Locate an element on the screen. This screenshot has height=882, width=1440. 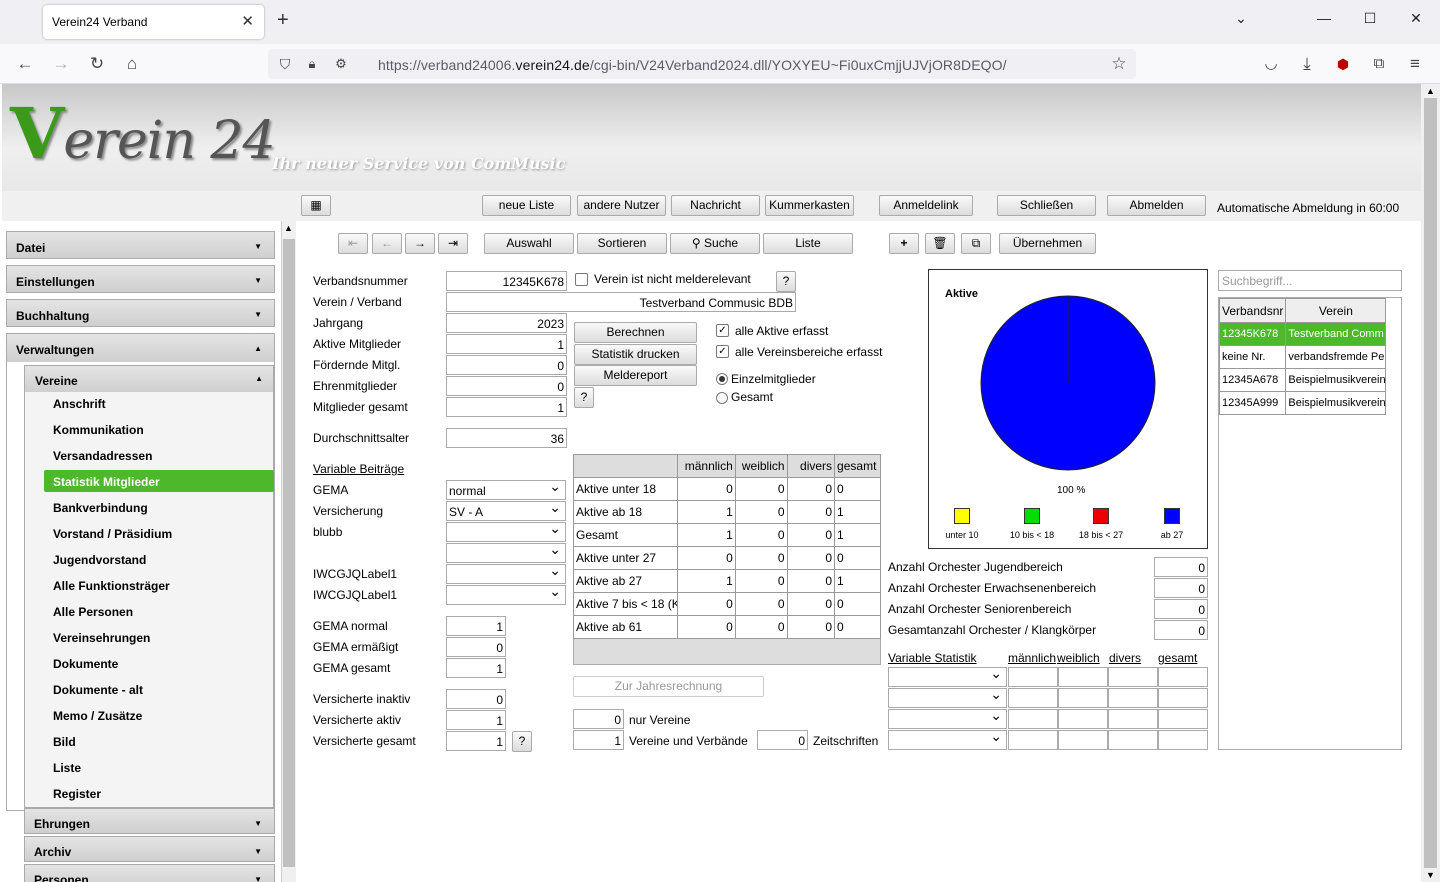
suche-button: ⚲ Suche is located at coordinates (715, 243).